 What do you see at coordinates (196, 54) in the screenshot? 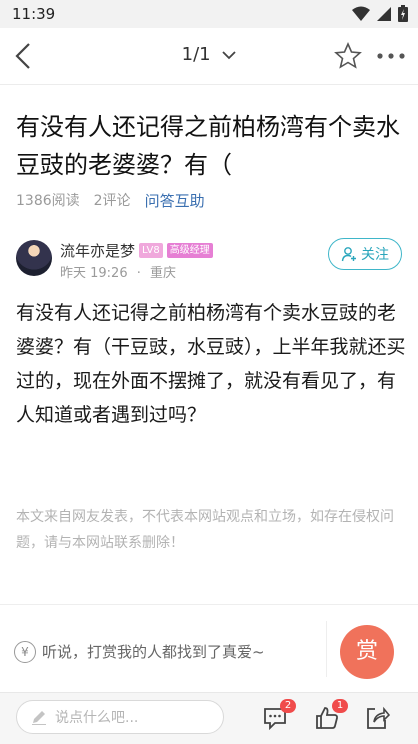
I see `page-indicator-label: 1/1` at bounding box center [196, 54].